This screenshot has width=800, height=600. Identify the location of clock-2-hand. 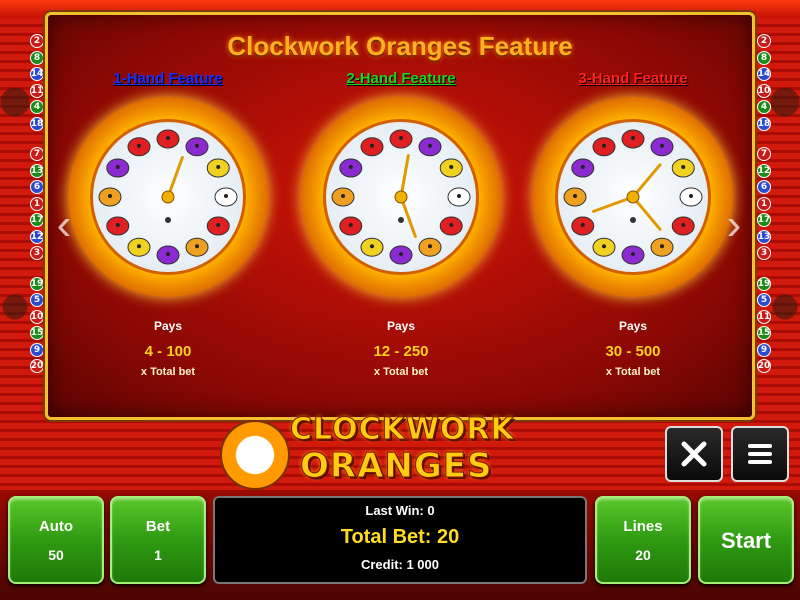
(401, 197).